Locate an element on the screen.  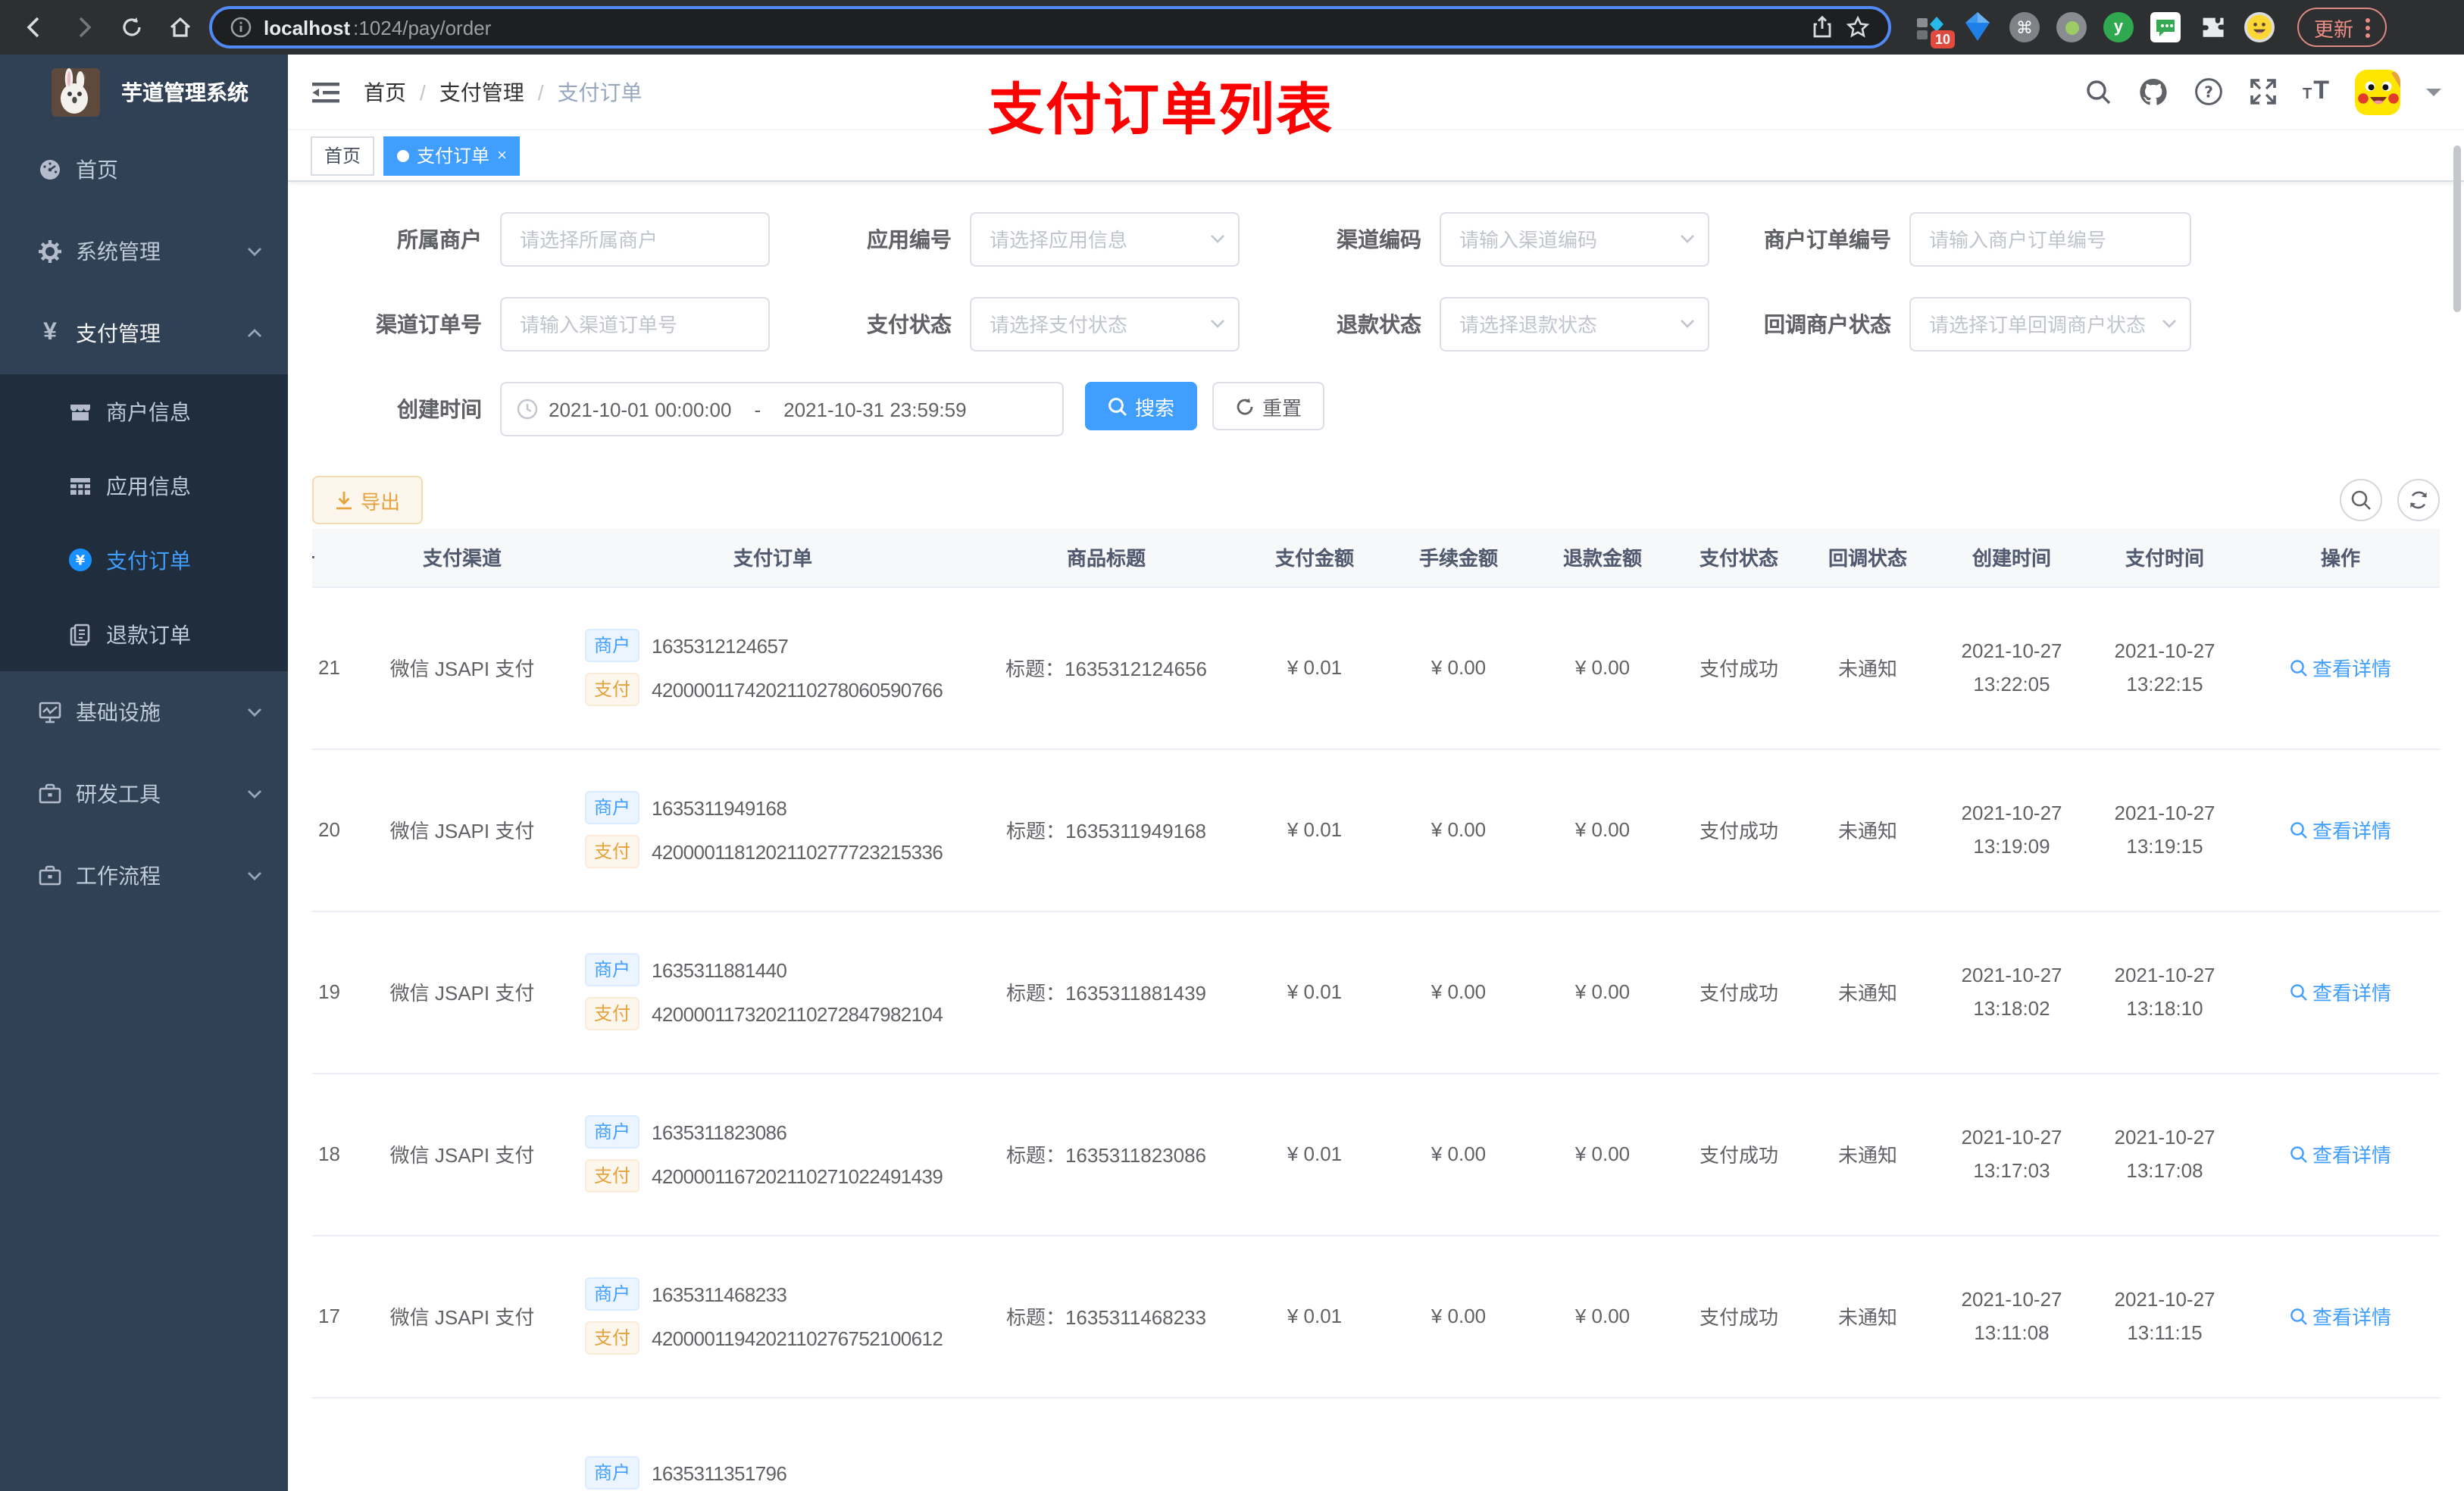
browser-toolbar: localhost:1024/pay/order 10 ⌘ y 更新 is located at coordinates (1232, 27).